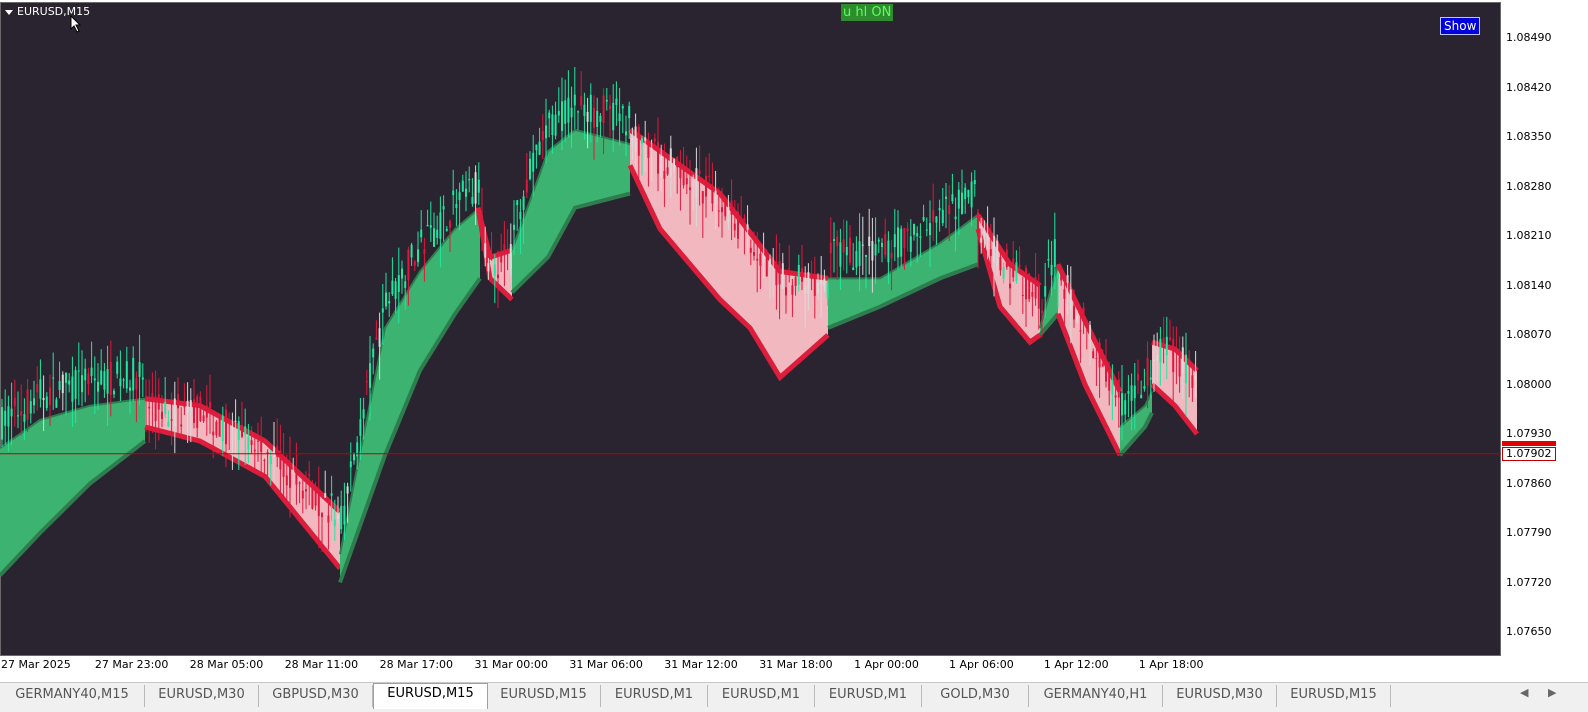 This screenshot has height=712, width=1588. Describe the element at coordinates (321, 664) in the screenshot. I see `time-tick-label: 28 Mar 11:00` at that location.